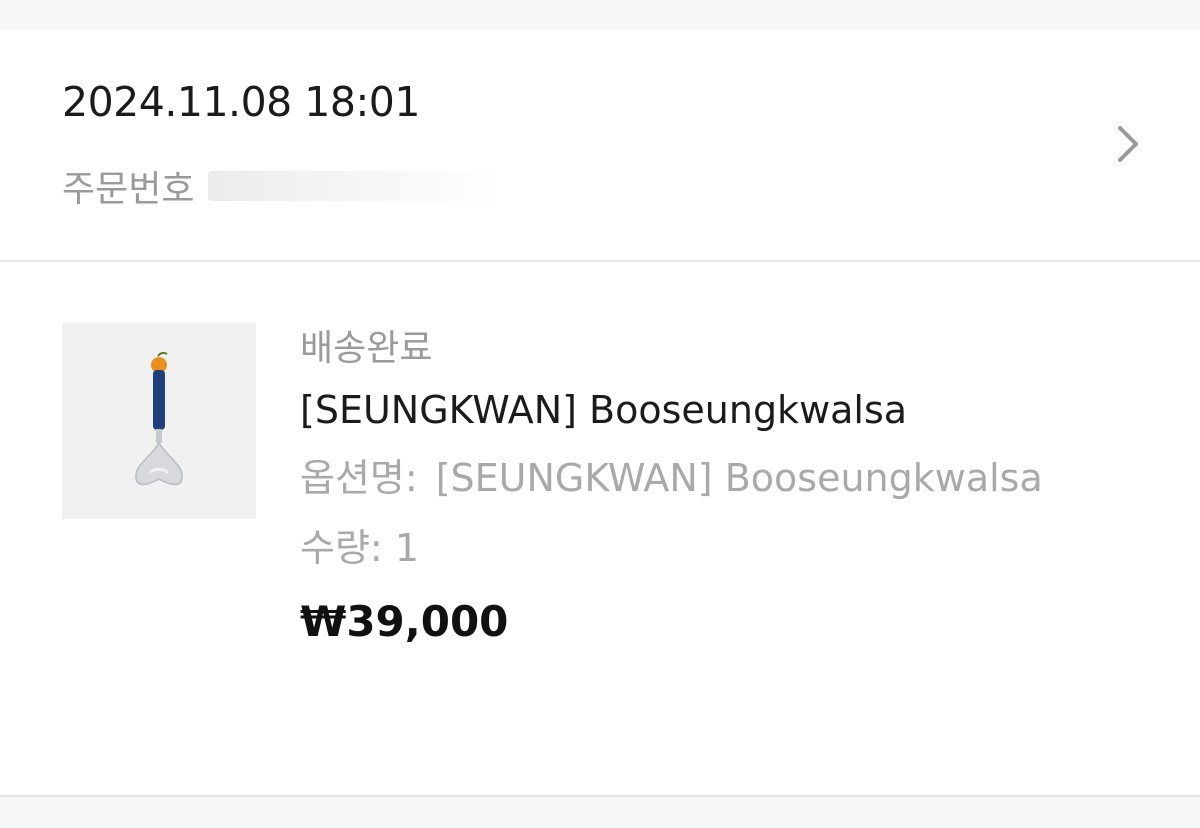 This screenshot has height=828, width=1200. I want to click on price: ₩39,000, so click(404, 621).